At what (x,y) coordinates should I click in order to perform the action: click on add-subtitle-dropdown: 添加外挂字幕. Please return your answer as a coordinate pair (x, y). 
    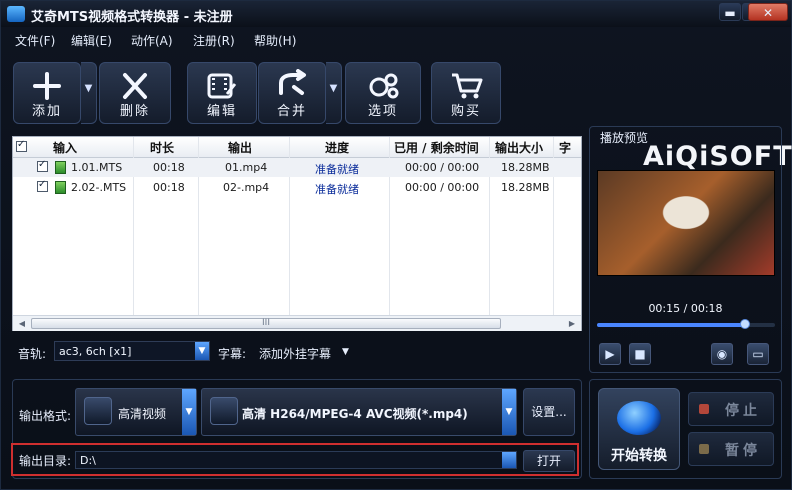
    Looking at the image, I should click on (295, 353).